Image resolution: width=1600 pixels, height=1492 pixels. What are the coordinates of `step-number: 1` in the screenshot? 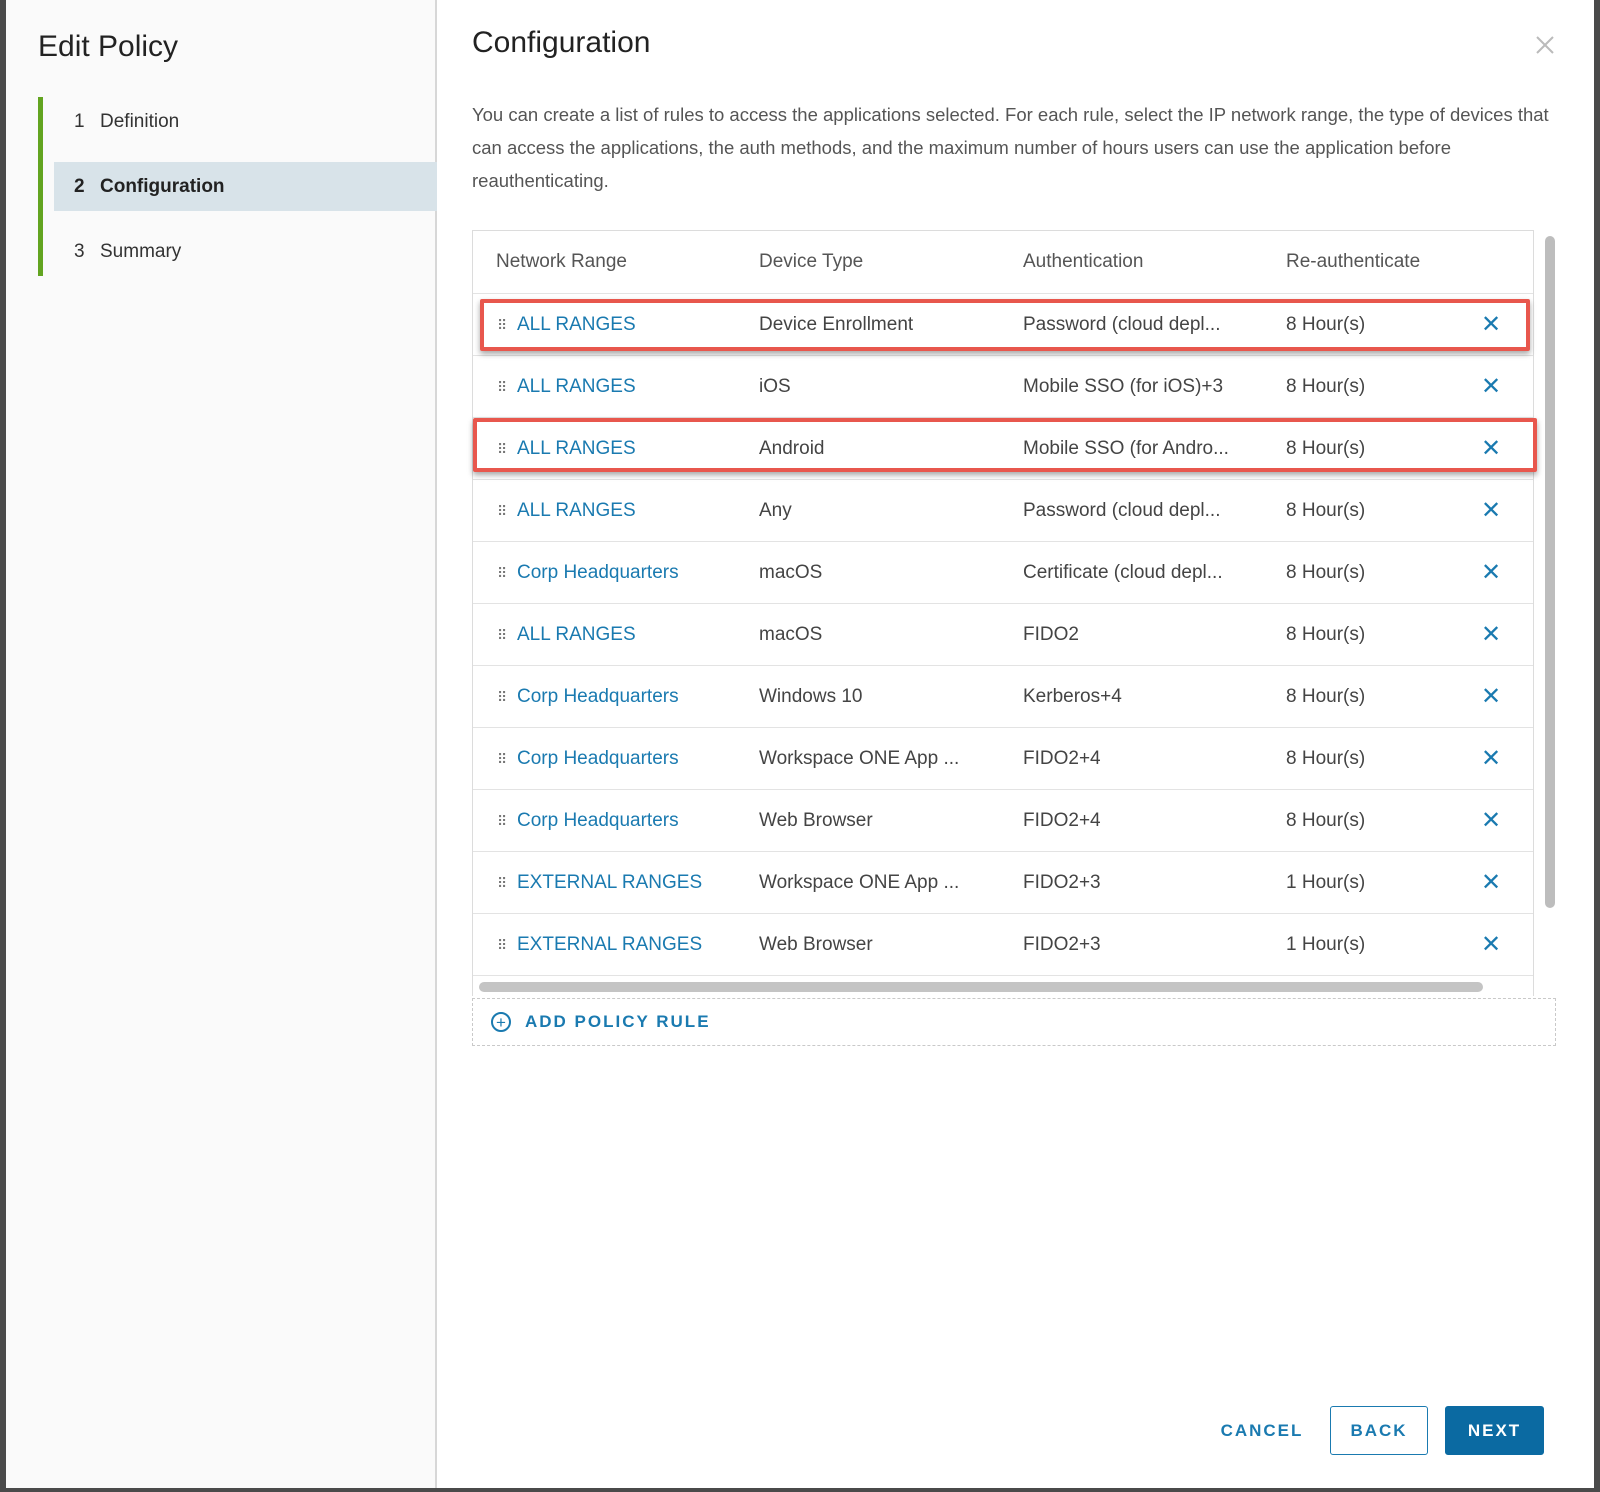 It's located at (79, 121).